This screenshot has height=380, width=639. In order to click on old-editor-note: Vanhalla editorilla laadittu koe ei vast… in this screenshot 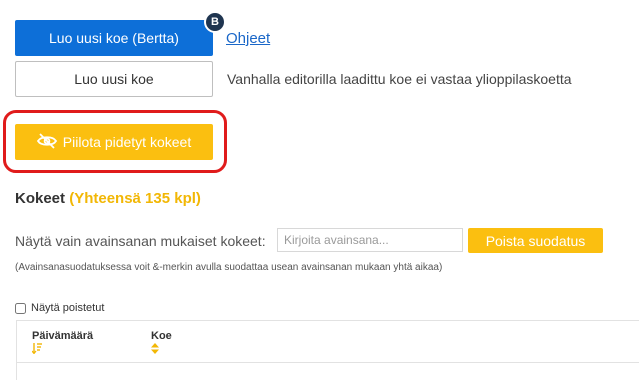, I will do `click(399, 79)`.